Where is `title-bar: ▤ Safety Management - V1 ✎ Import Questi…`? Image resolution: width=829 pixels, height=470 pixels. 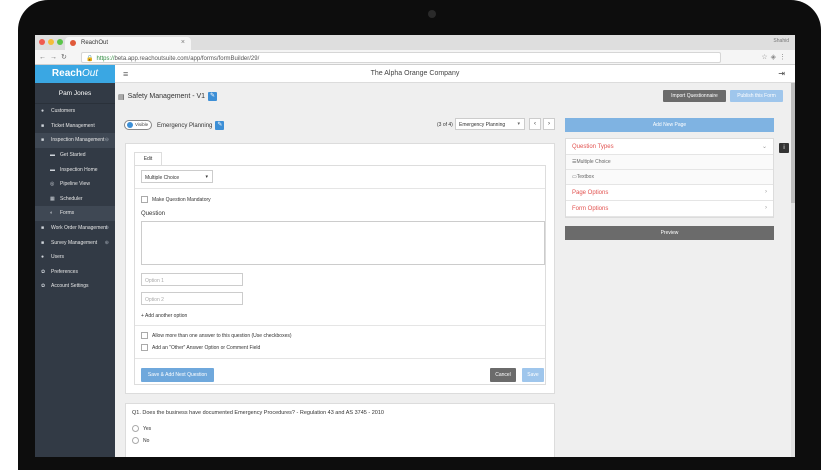
title-bar: ▤ Safety Management - V1 ✎ Import Questi… is located at coordinates (455, 95).